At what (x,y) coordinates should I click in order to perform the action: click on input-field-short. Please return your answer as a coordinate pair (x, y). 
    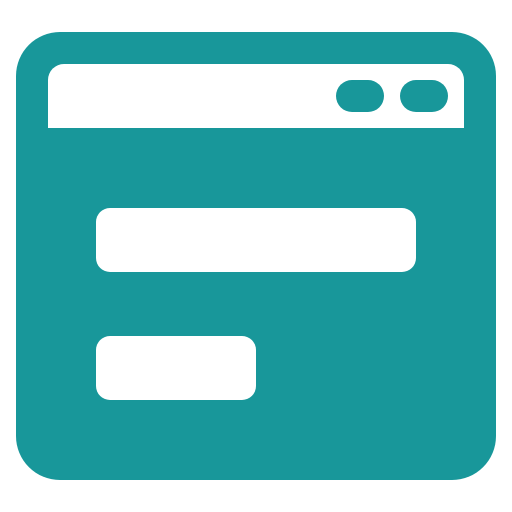
    Looking at the image, I should click on (176, 368).